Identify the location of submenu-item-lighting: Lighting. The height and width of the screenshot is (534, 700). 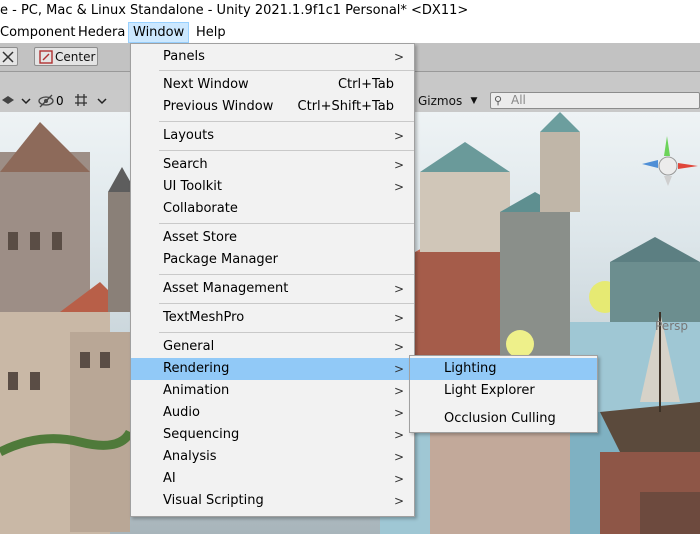
(503, 369).